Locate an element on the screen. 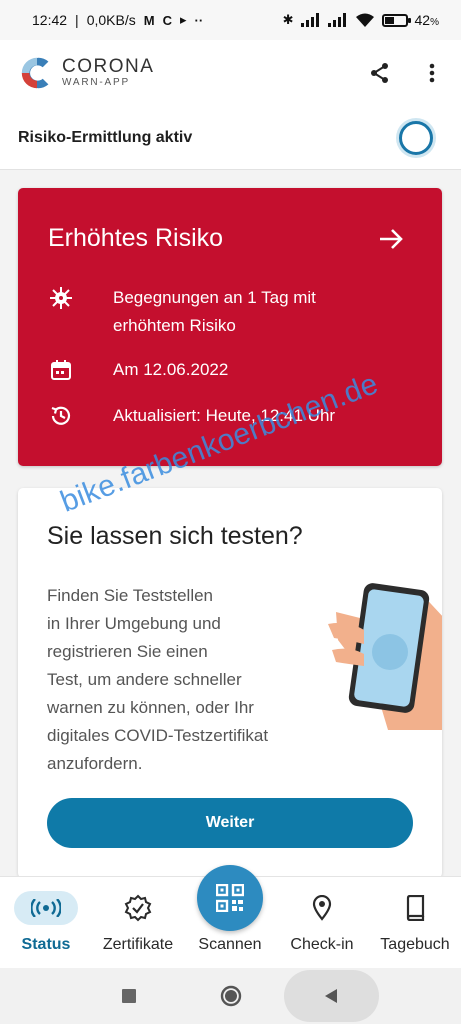  corona-warn-app-logo: CORONA WARN-APP is located at coordinates (86, 73).